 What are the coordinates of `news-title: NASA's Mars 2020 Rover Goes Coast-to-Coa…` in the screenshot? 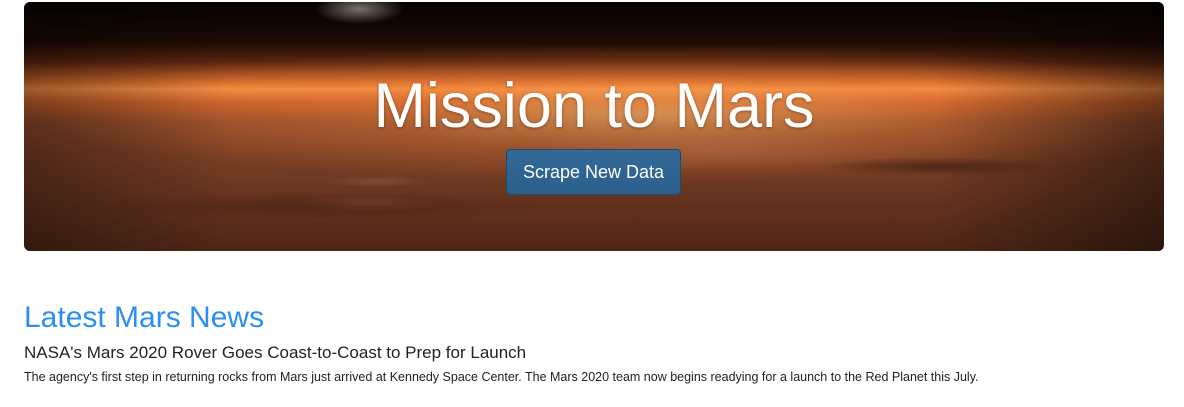 It's located at (275, 352).